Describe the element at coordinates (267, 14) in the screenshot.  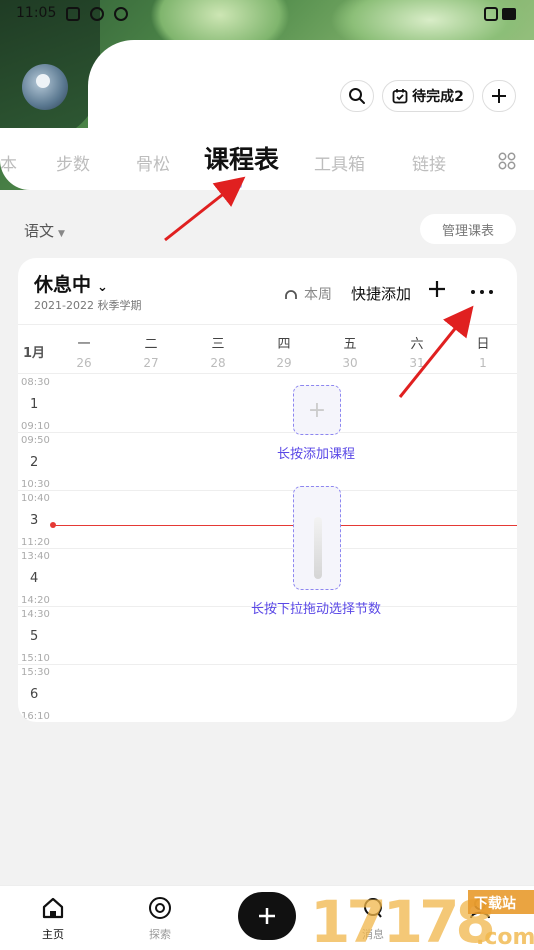
I see `status-bar: 11:05` at that location.